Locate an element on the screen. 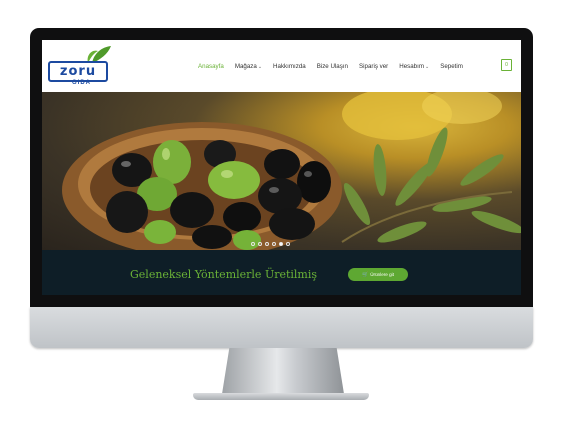 This screenshot has height=443, width=563. products-button-label: Ürünlere git is located at coordinates (382, 274).